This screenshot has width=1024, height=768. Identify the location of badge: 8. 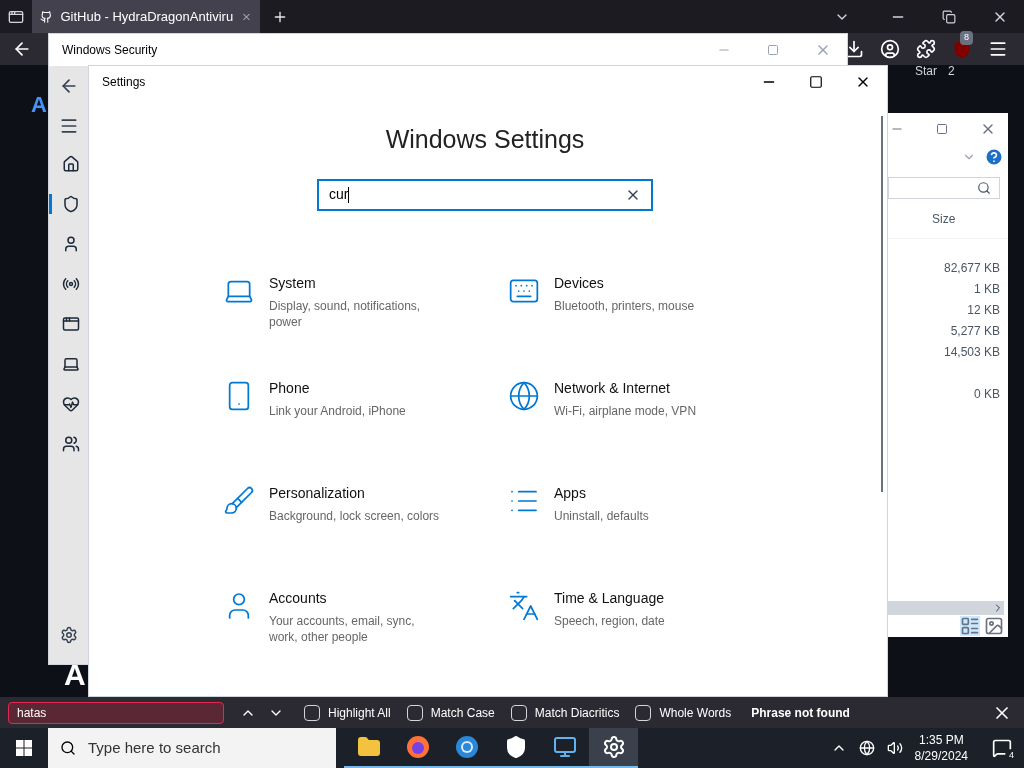
(966, 38).